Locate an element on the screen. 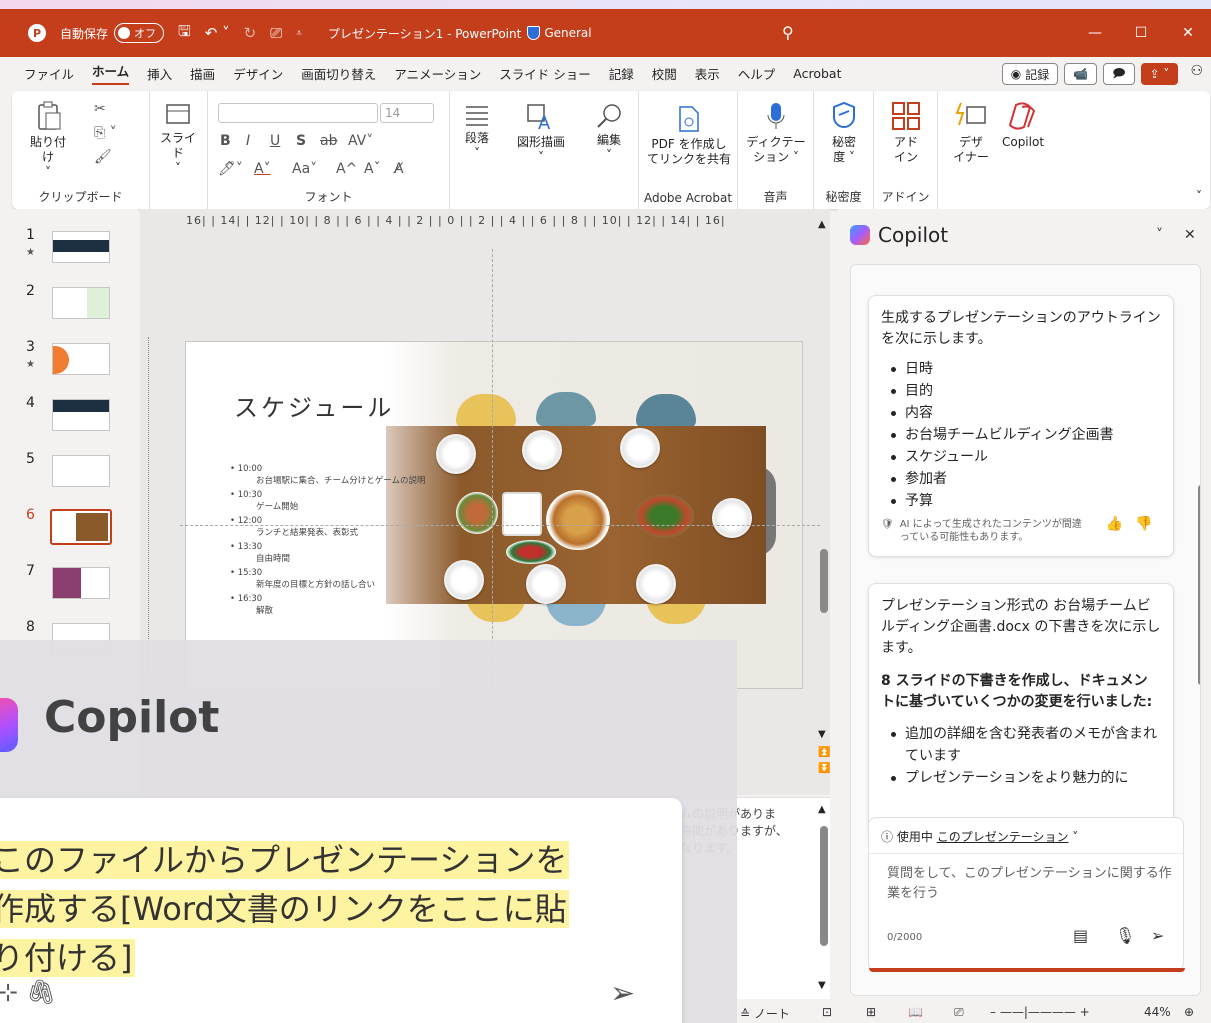 The height and width of the screenshot is (1023, 1211). tab-insert: 挿入 is located at coordinates (159, 73).